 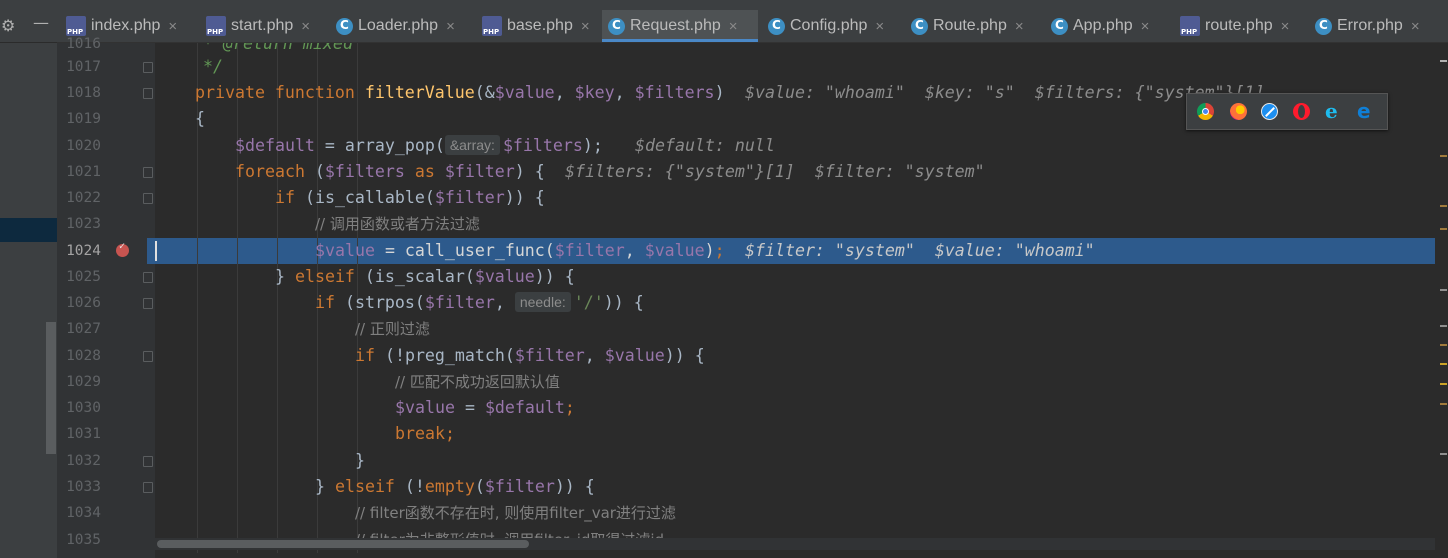 I want to click on tab-route-lower-php: route.php ×, so click(x=1243, y=26).